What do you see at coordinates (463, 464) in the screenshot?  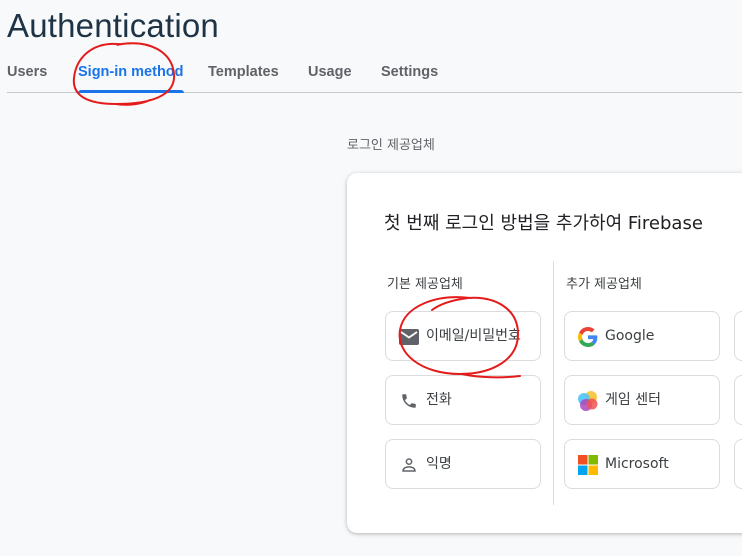 I see `provider-anonymous: 익명` at bounding box center [463, 464].